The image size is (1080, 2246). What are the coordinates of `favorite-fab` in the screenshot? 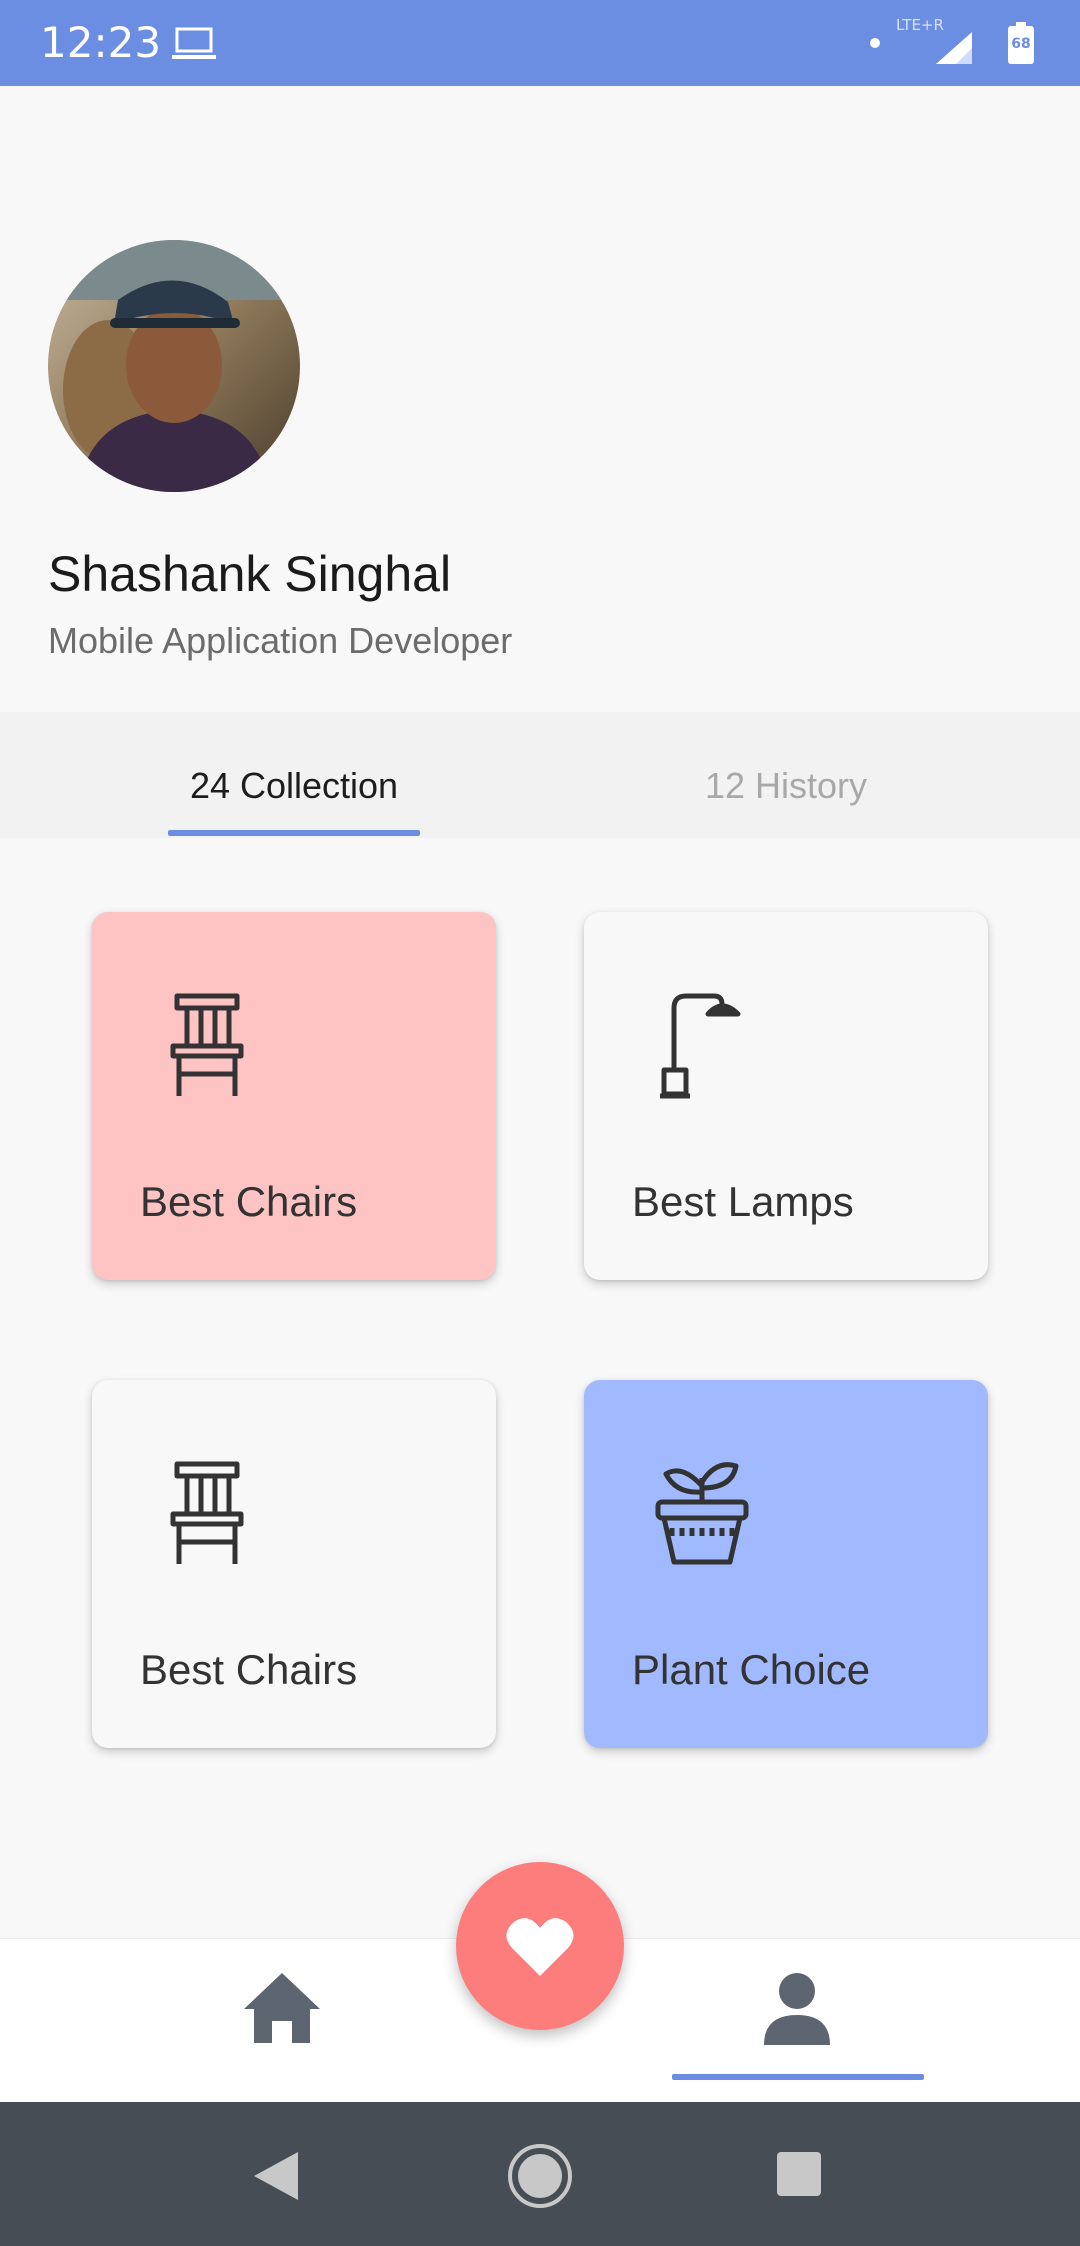 It's located at (540, 1946).